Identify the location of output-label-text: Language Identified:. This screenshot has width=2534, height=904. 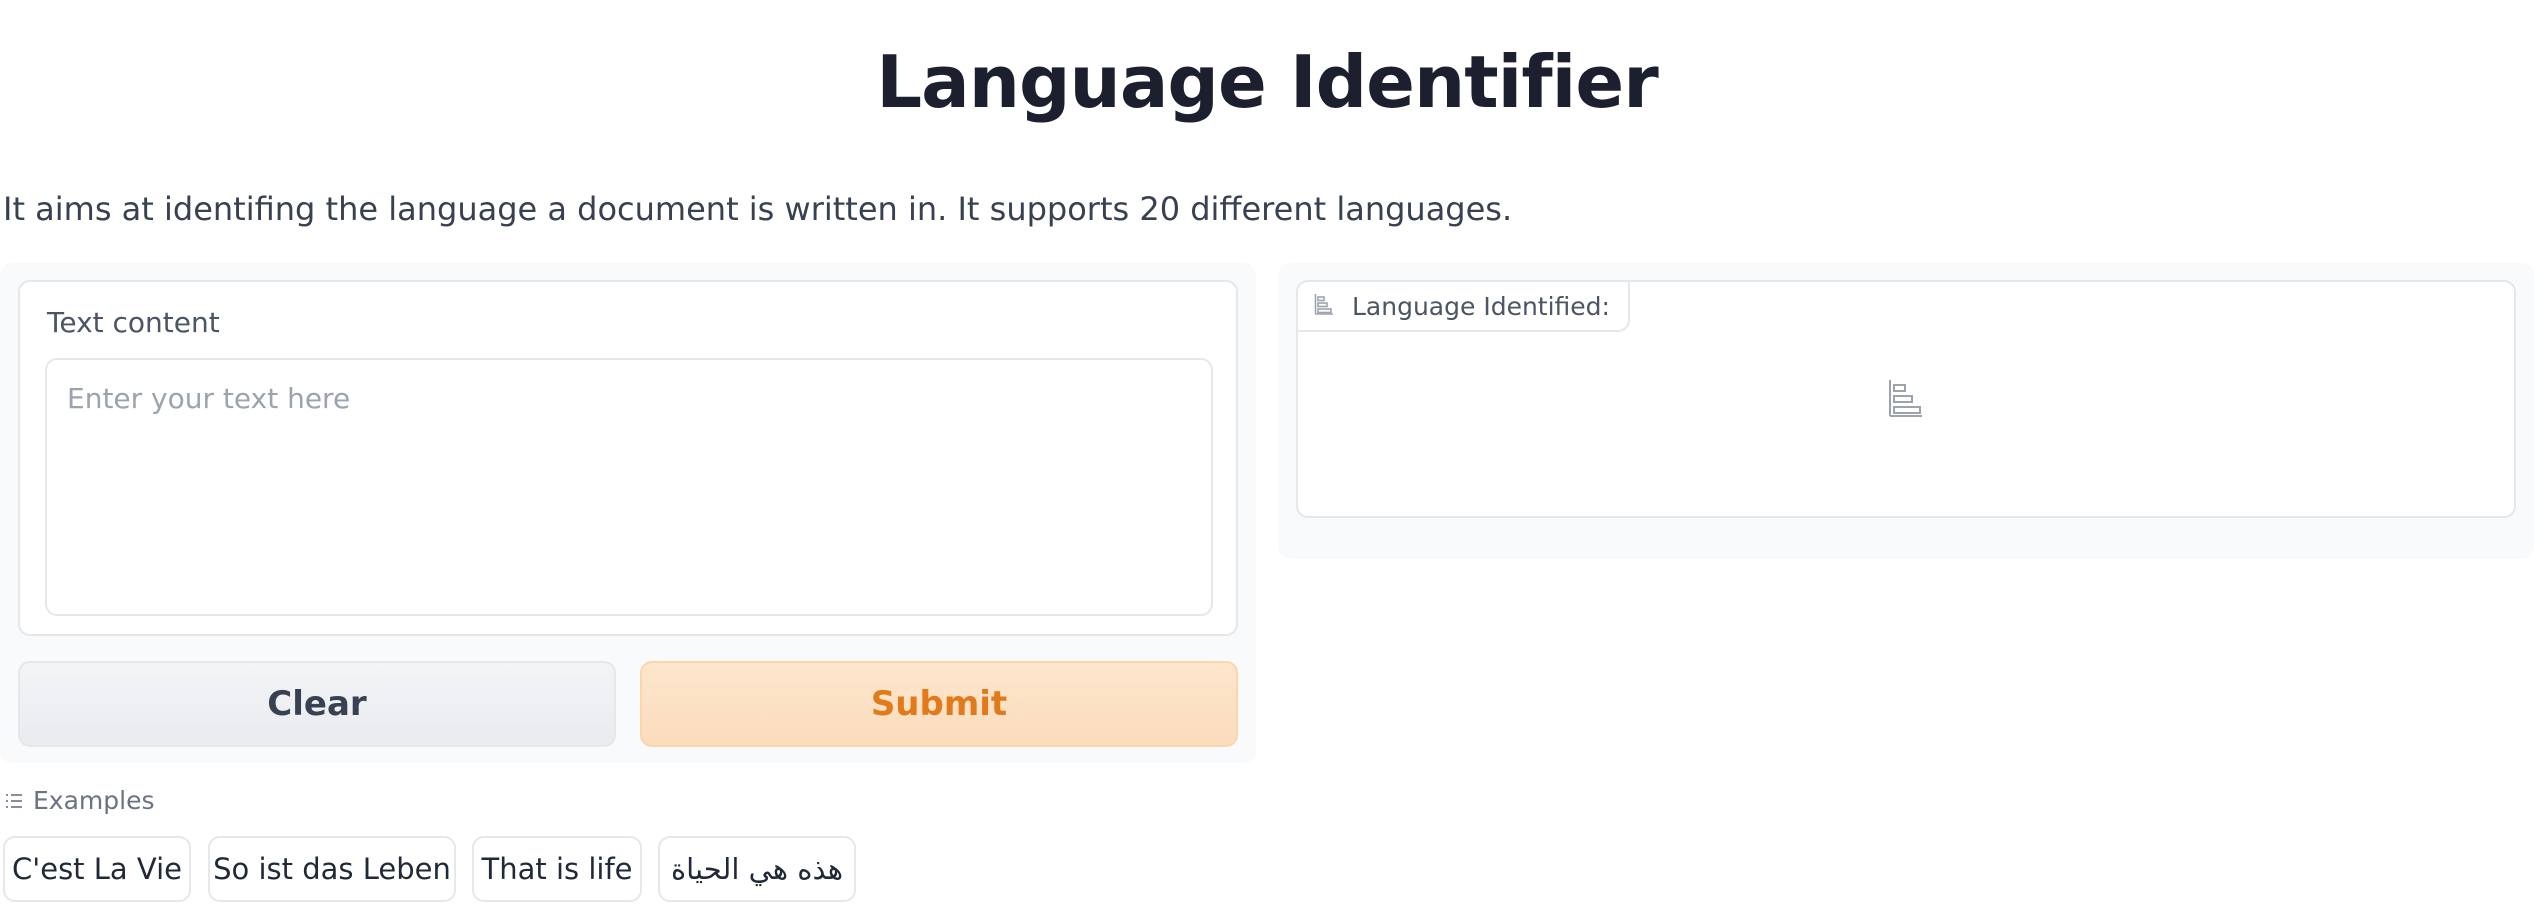
(1481, 306).